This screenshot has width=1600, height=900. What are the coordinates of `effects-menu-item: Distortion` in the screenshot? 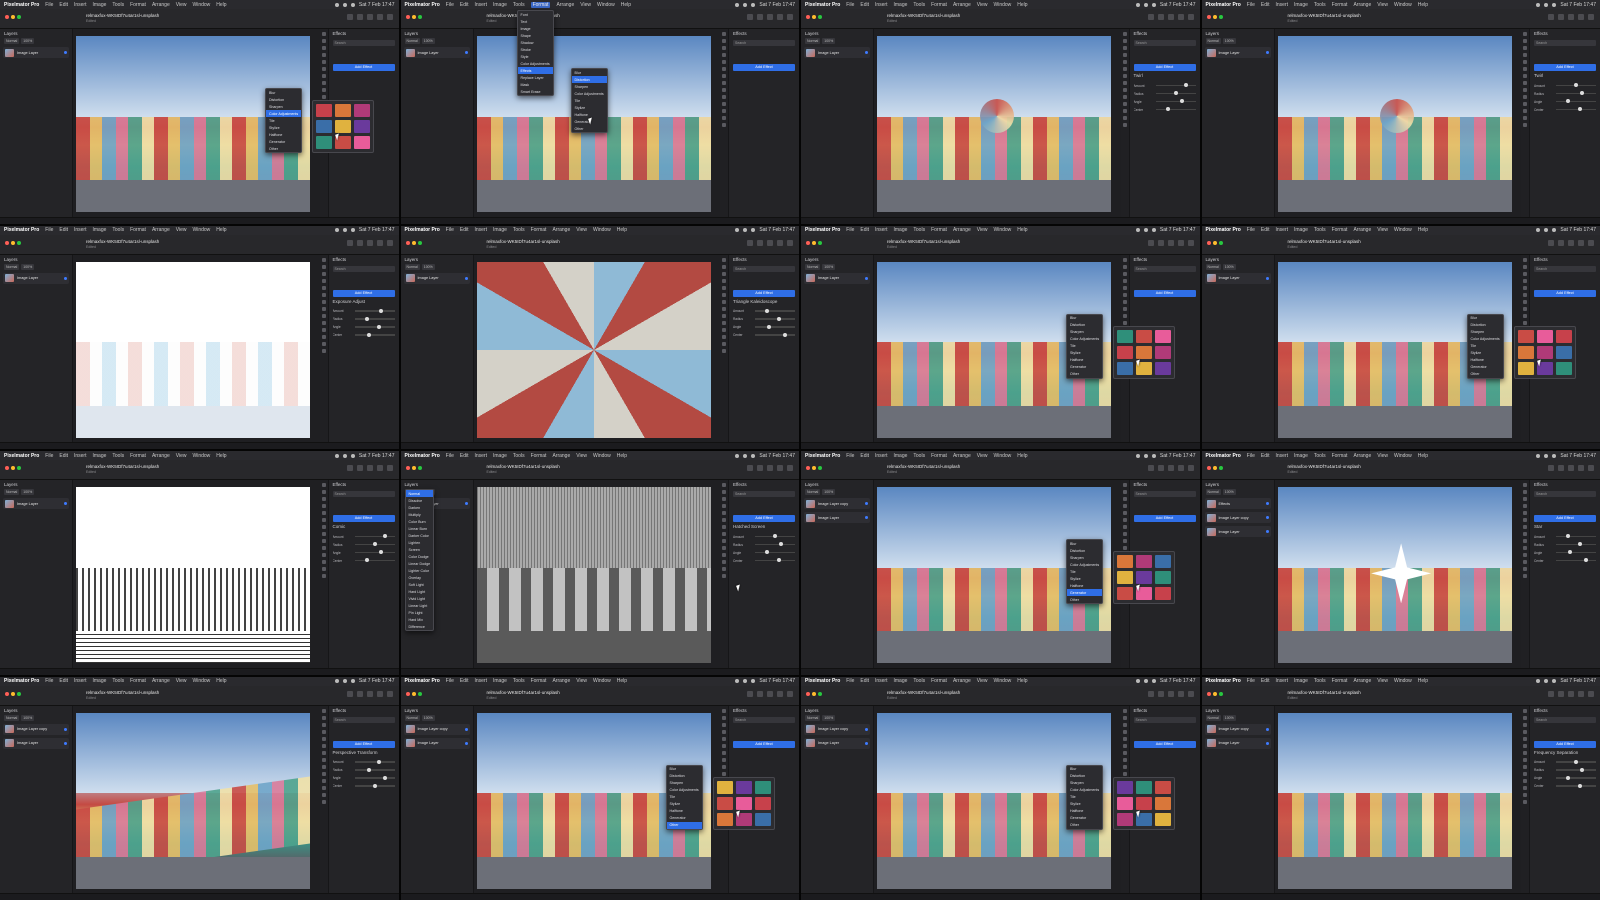 It's located at (1084, 776).